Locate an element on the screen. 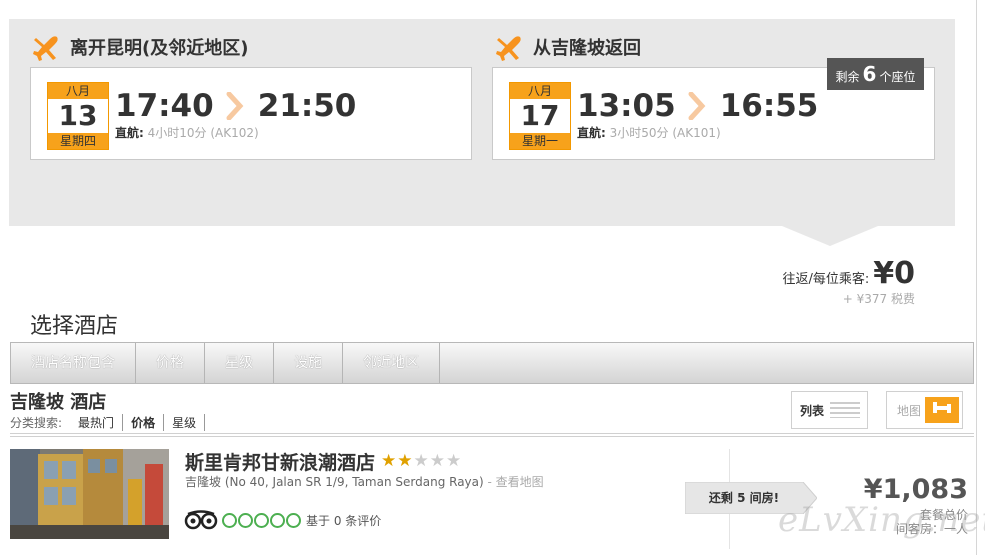  scrollbar-track is located at coordinates (976, 277).